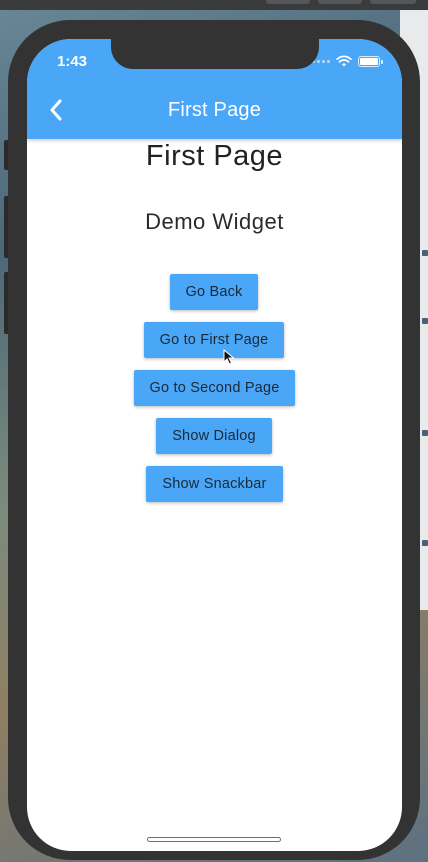 The width and height of the screenshot is (428, 862). I want to click on status-time: 1:43, so click(72, 61).